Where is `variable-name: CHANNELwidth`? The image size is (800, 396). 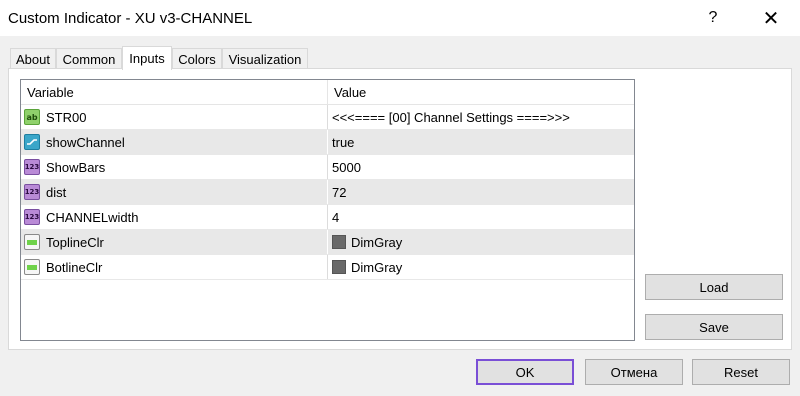 variable-name: CHANNELwidth is located at coordinates (92, 217).